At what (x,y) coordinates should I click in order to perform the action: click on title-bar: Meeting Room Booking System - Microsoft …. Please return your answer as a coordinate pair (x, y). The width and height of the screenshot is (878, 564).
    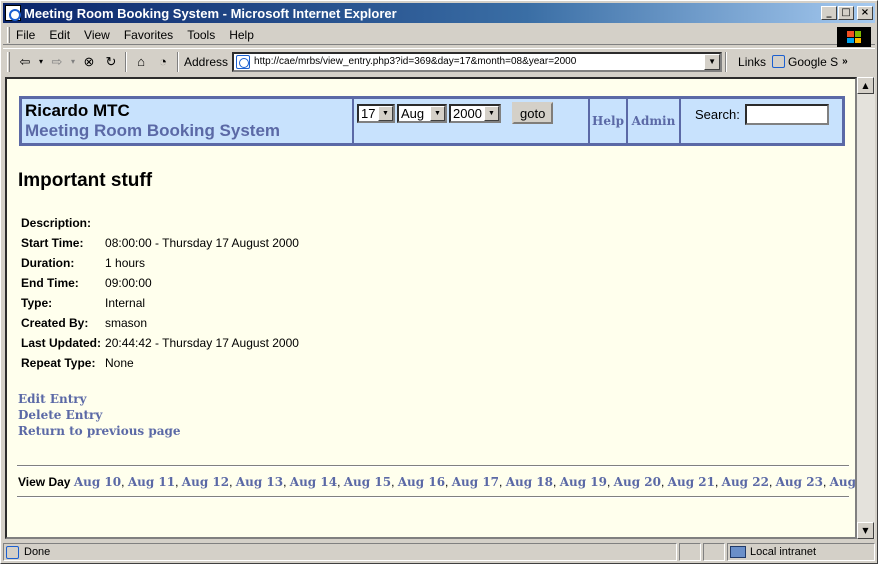
    Looking at the image, I should click on (439, 13).